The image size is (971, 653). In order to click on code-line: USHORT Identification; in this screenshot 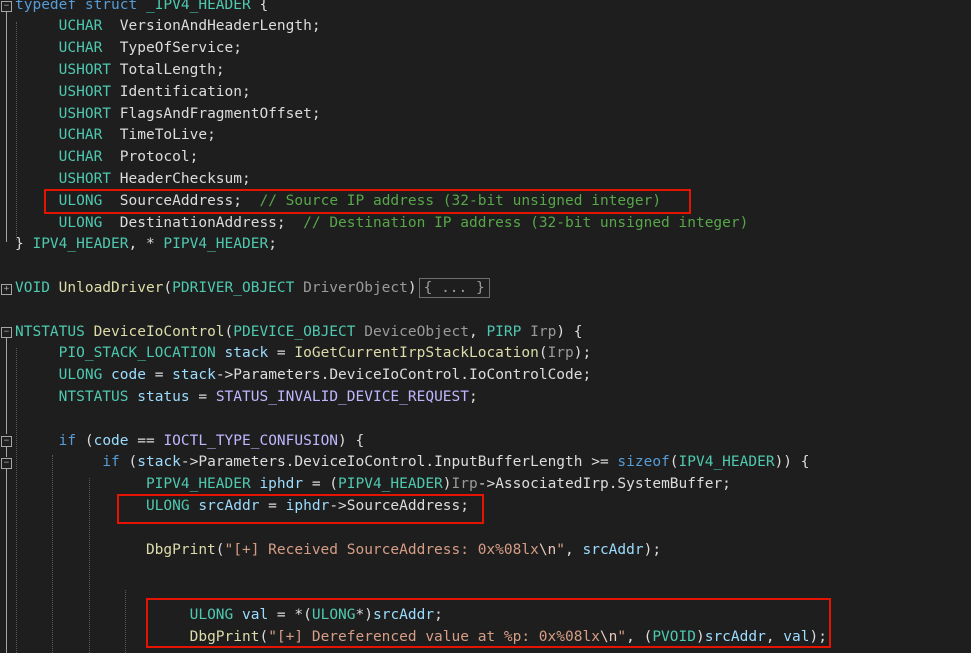, I will do `click(133, 93)`.